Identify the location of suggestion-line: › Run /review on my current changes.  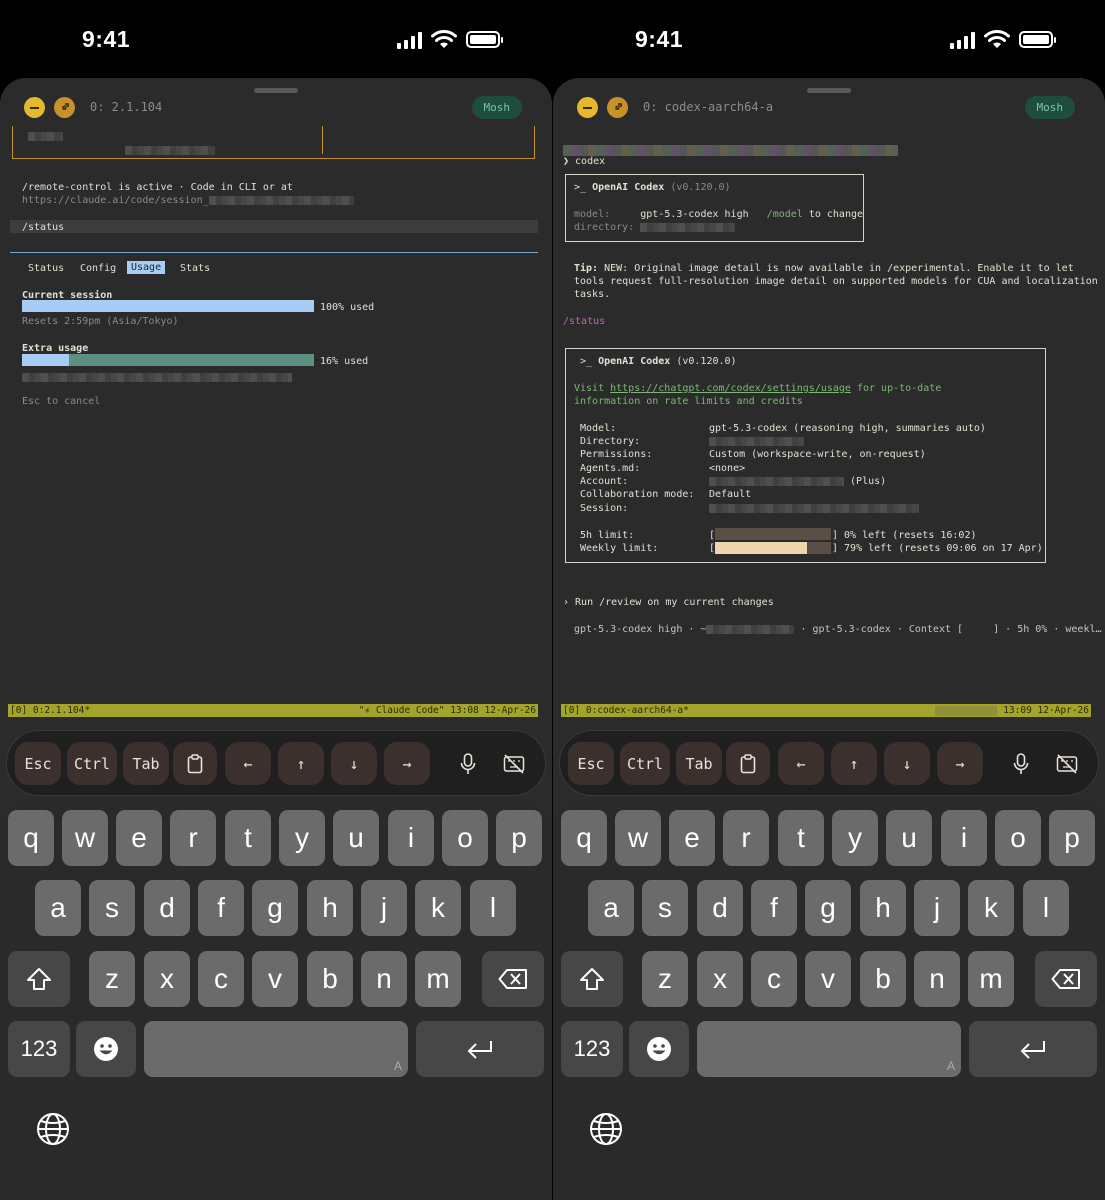
(668, 602).